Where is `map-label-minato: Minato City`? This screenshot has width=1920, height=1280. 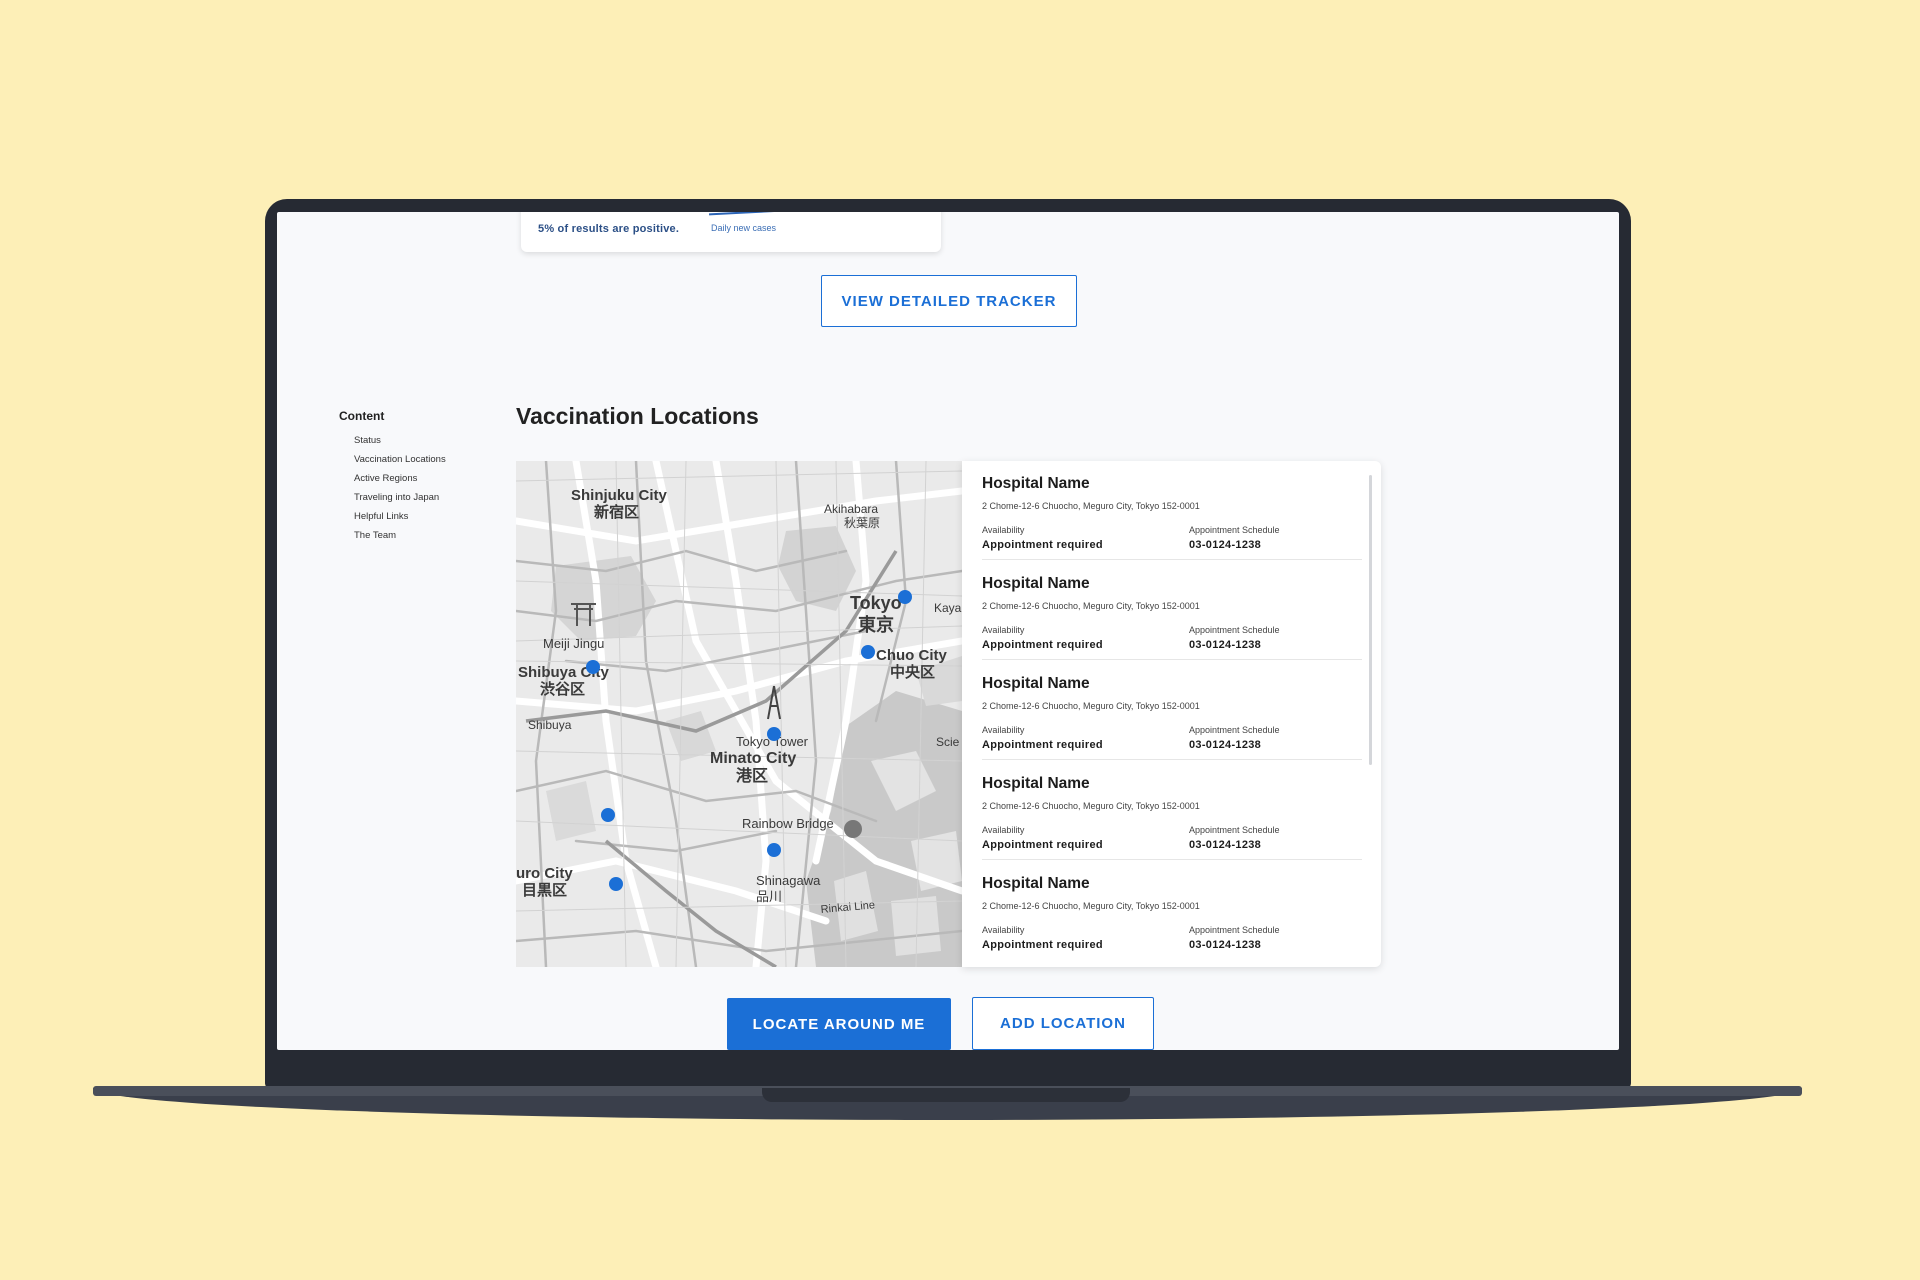
map-label-minato: Minato City is located at coordinates (753, 758).